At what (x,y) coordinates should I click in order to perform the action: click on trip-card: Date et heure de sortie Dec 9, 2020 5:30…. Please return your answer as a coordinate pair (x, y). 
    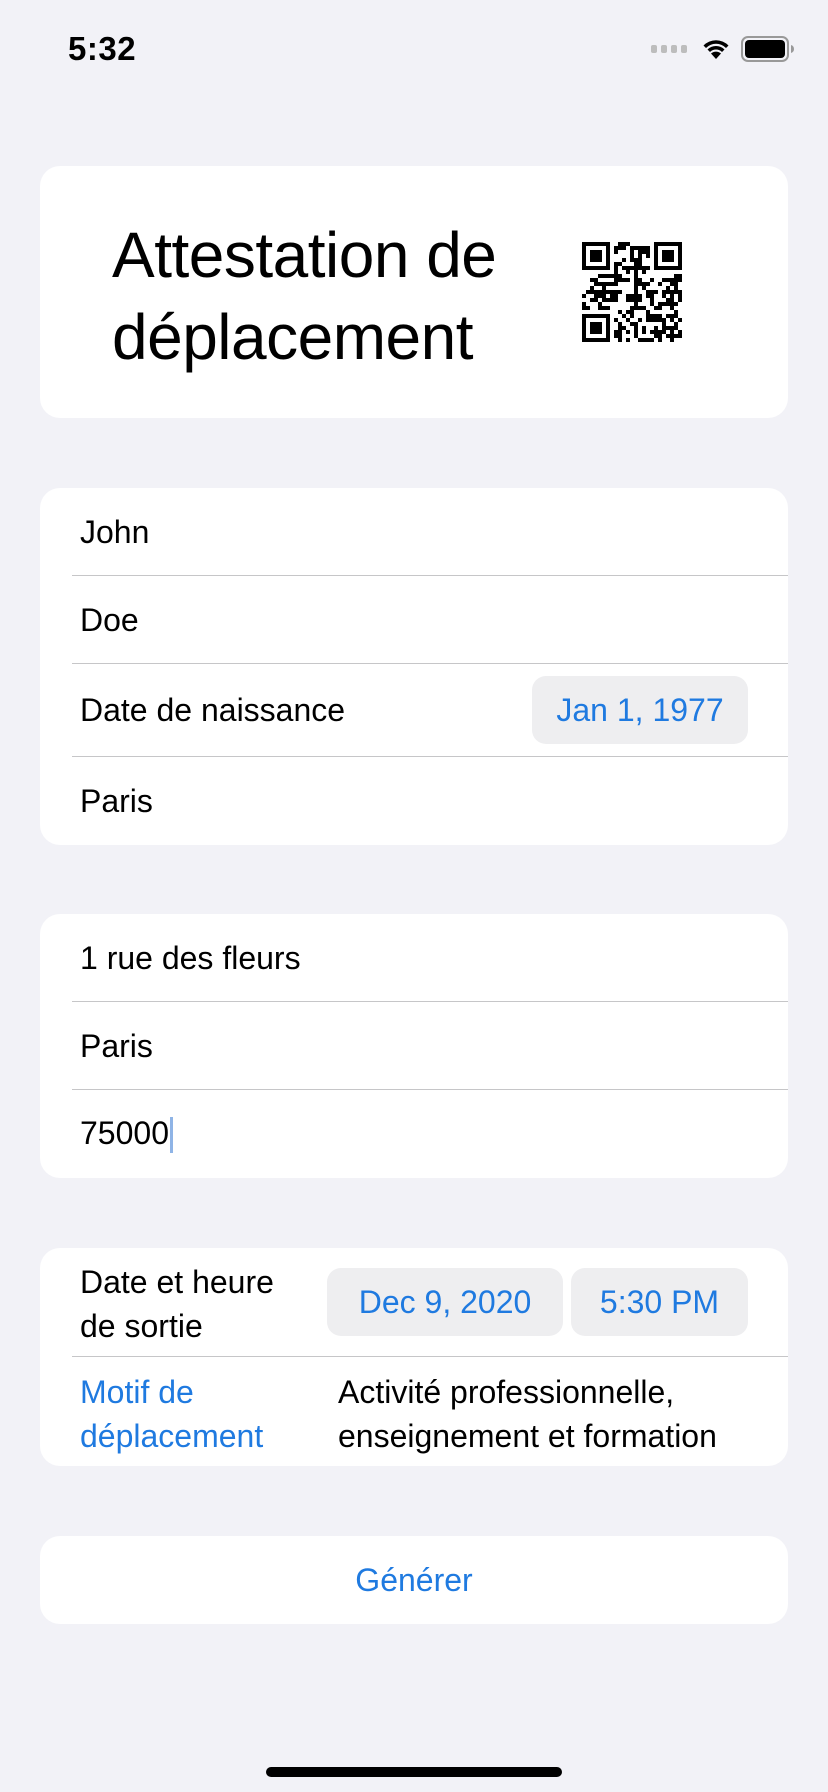
    Looking at the image, I should click on (414, 1357).